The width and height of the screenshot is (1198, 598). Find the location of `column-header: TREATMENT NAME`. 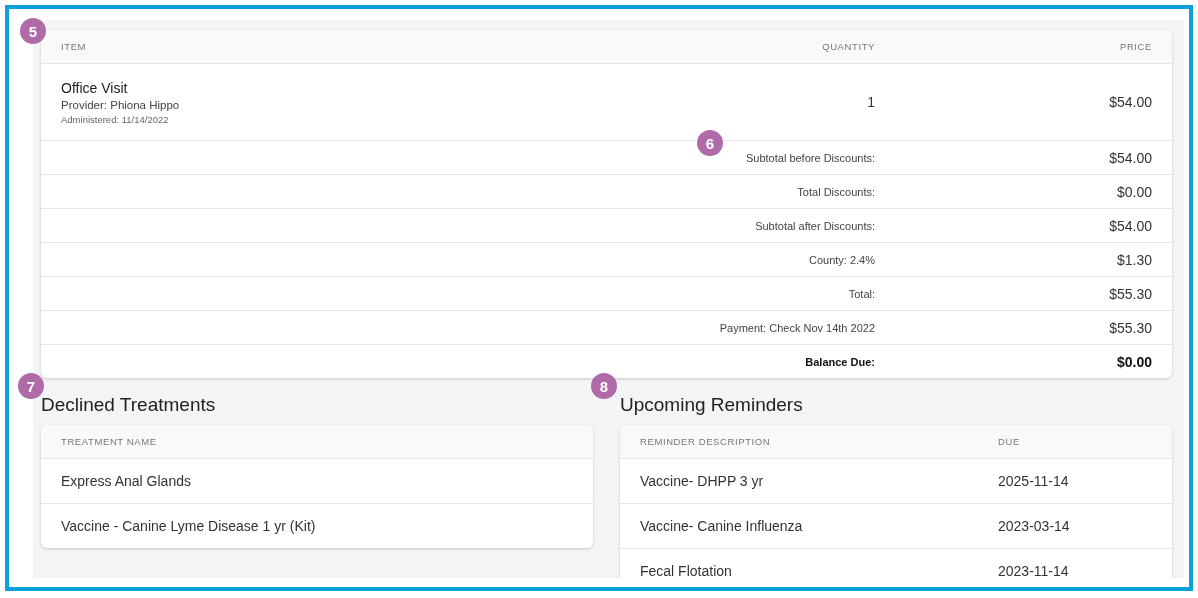

column-header: TREATMENT NAME is located at coordinates (109, 441).